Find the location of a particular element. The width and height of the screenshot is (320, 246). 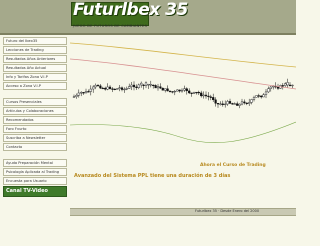

menu-item-lecciones: Lecciones de Trading is located at coordinates (35, 50).